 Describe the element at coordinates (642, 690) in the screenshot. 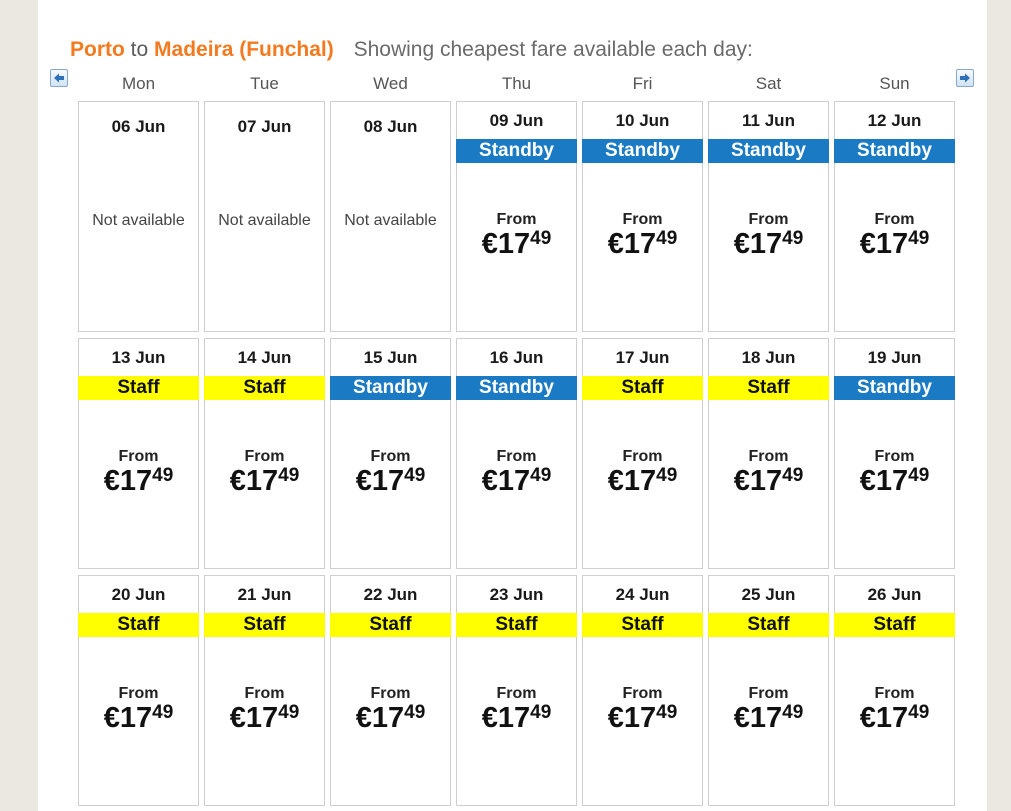

I see `day-cell: 24 Jun Staff From €1749` at that location.